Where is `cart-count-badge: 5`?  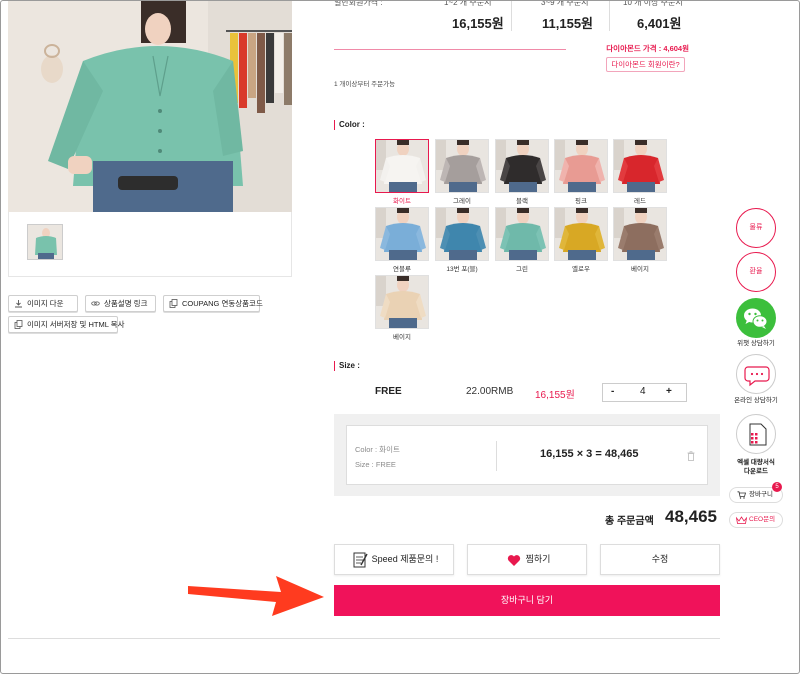
cart-count-badge: 5 is located at coordinates (777, 487).